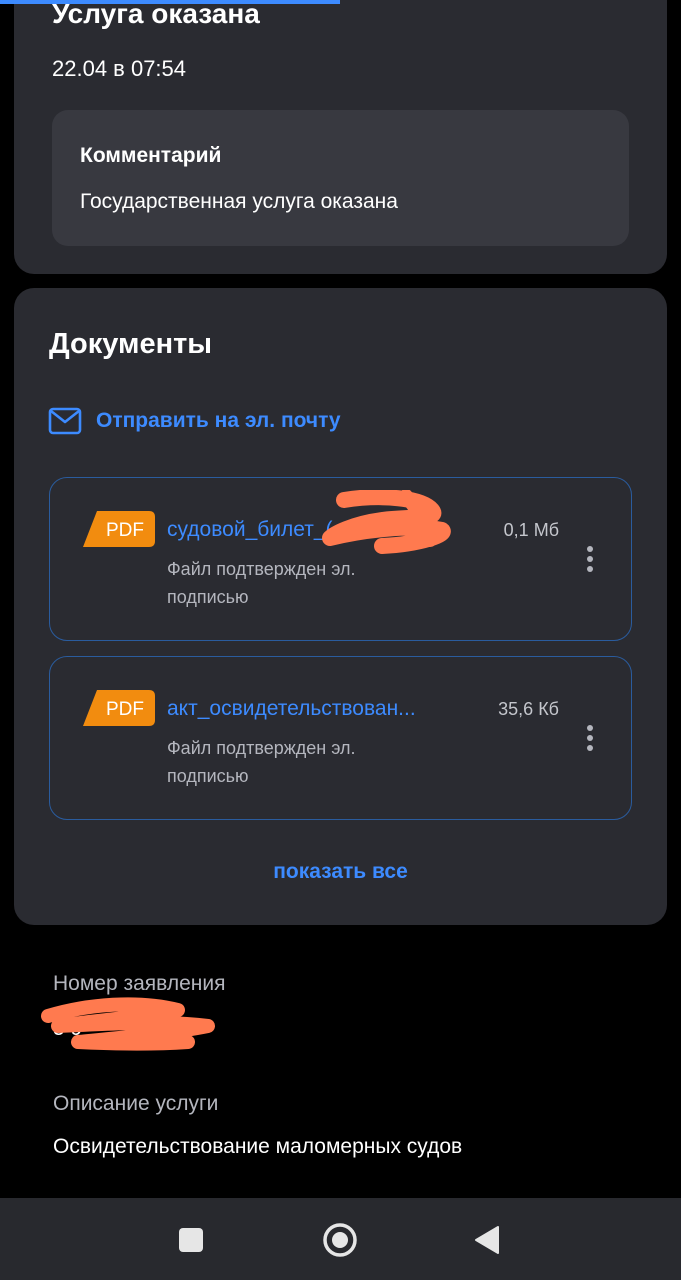 The height and width of the screenshot is (1280, 681). What do you see at coordinates (258, 1146) in the screenshot?
I see `service-description-value: Освидетельствование маломерных судов` at bounding box center [258, 1146].